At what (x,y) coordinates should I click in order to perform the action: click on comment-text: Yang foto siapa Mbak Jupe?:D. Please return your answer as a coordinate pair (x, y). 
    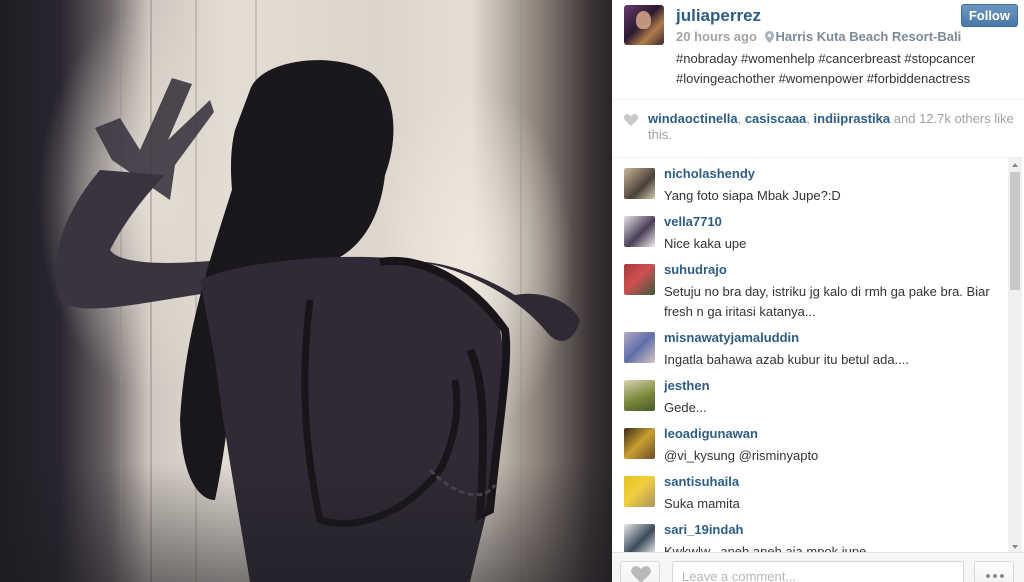
    Looking at the image, I should click on (752, 195).